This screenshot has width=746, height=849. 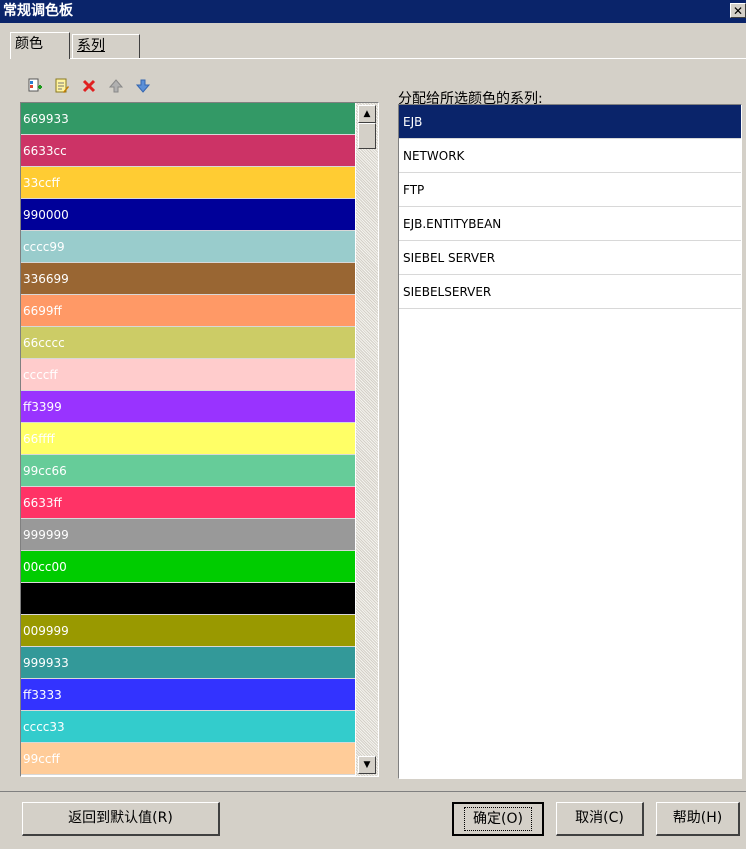 I want to click on series-list-item: EJB, so click(x=570, y=122).